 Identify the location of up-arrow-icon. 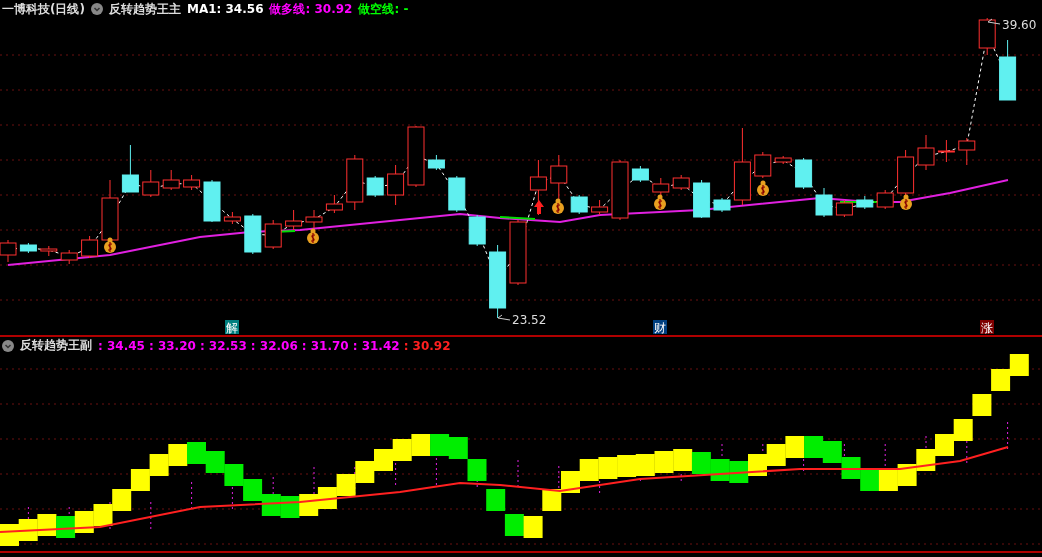
(539, 207).